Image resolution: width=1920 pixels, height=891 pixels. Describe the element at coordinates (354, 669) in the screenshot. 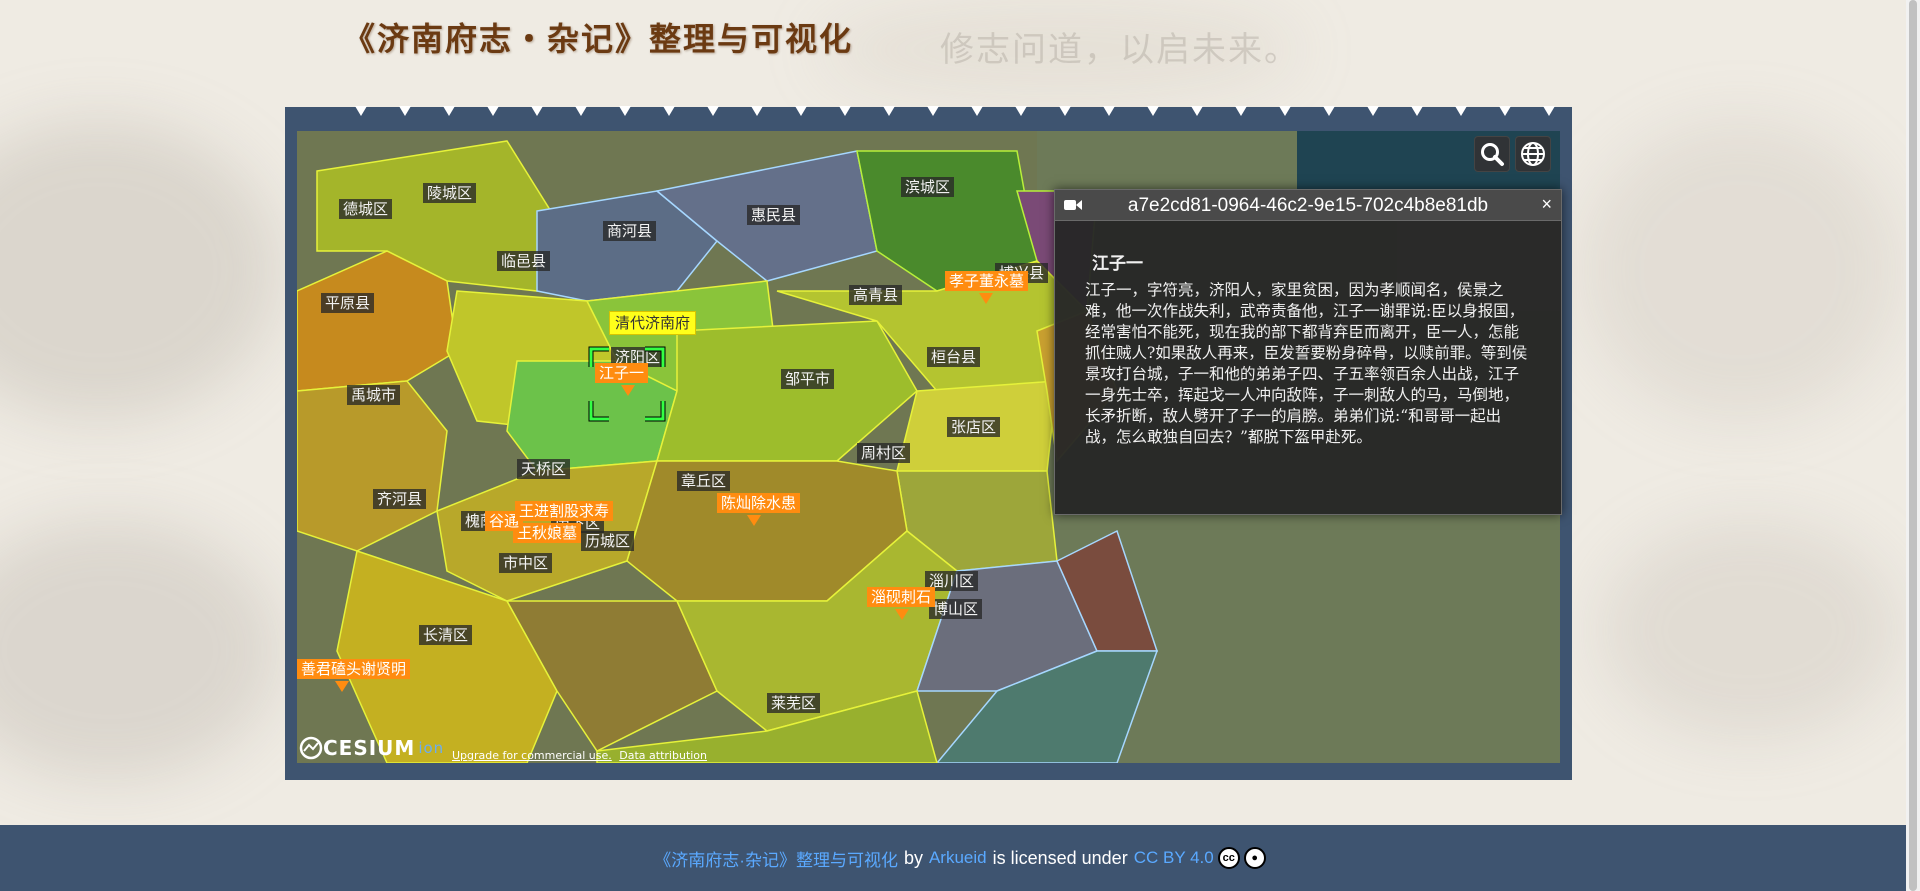

I see `poi-label-shanjun: 善君磕头谢贤明` at that location.